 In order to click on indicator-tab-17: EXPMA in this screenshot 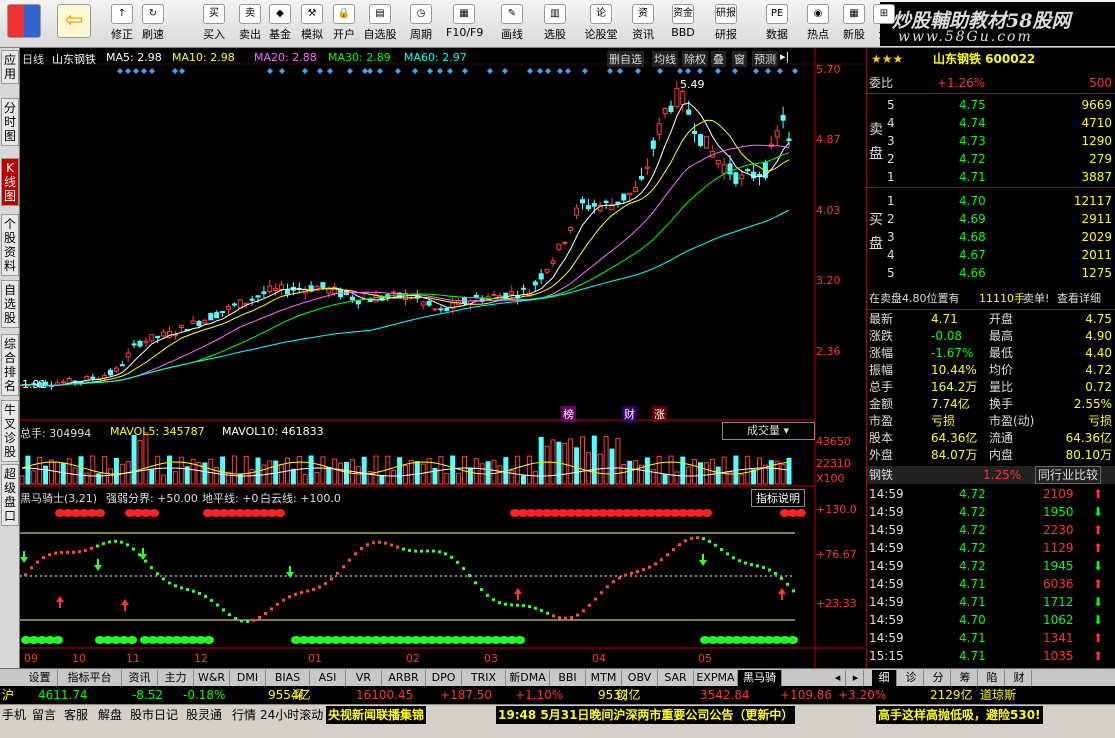, I will do `click(716, 678)`.